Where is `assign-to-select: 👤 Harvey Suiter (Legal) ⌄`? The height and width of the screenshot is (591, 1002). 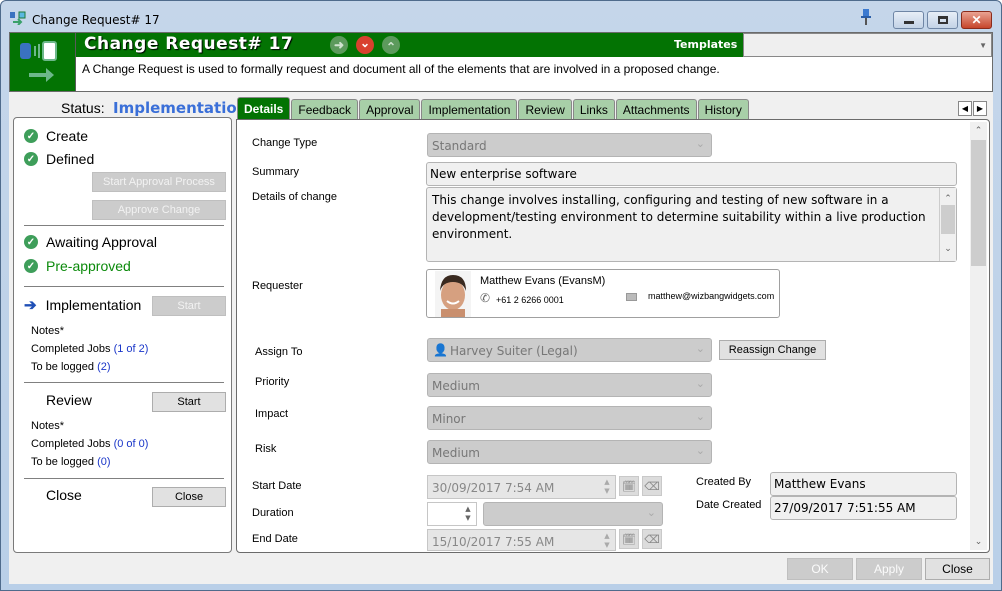 assign-to-select: 👤 Harvey Suiter (Legal) ⌄ is located at coordinates (569, 350).